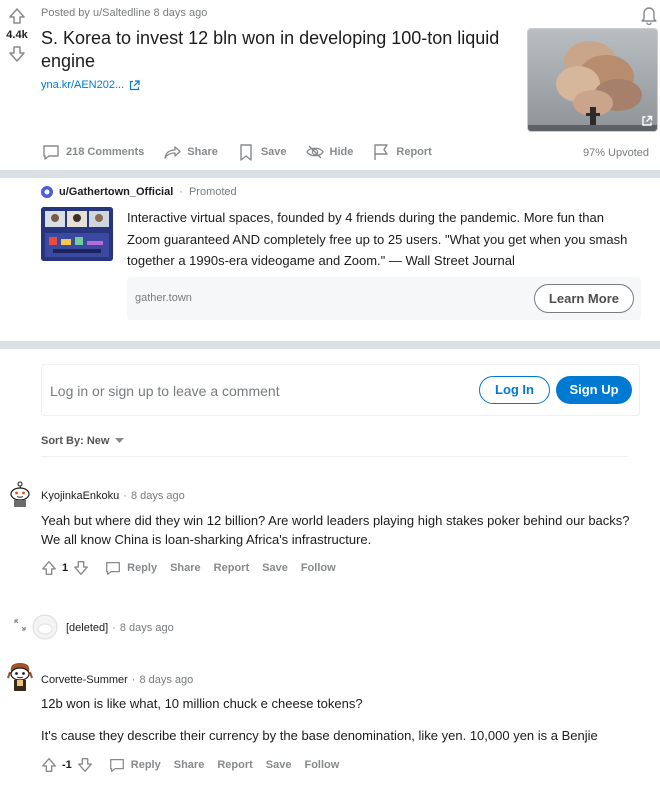 The width and height of the screenshot is (660, 798). Describe the element at coordinates (67, 765) in the screenshot. I see `comment-score: -1` at that location.